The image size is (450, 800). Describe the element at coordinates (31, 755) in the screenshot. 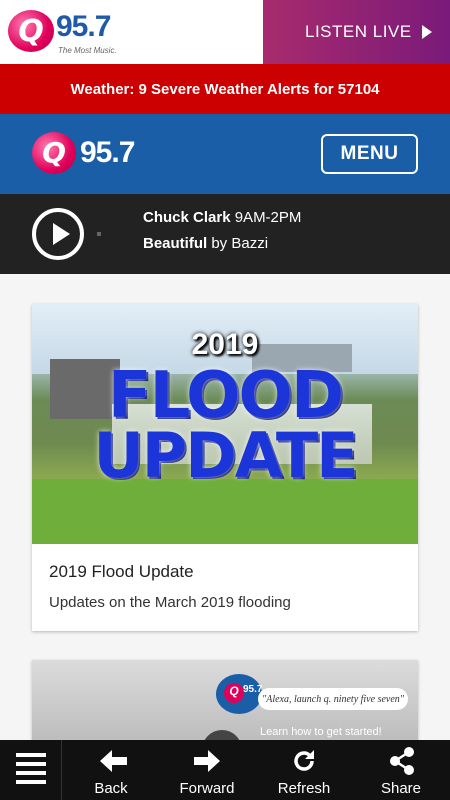

I see `hamburger-icon` at that location.